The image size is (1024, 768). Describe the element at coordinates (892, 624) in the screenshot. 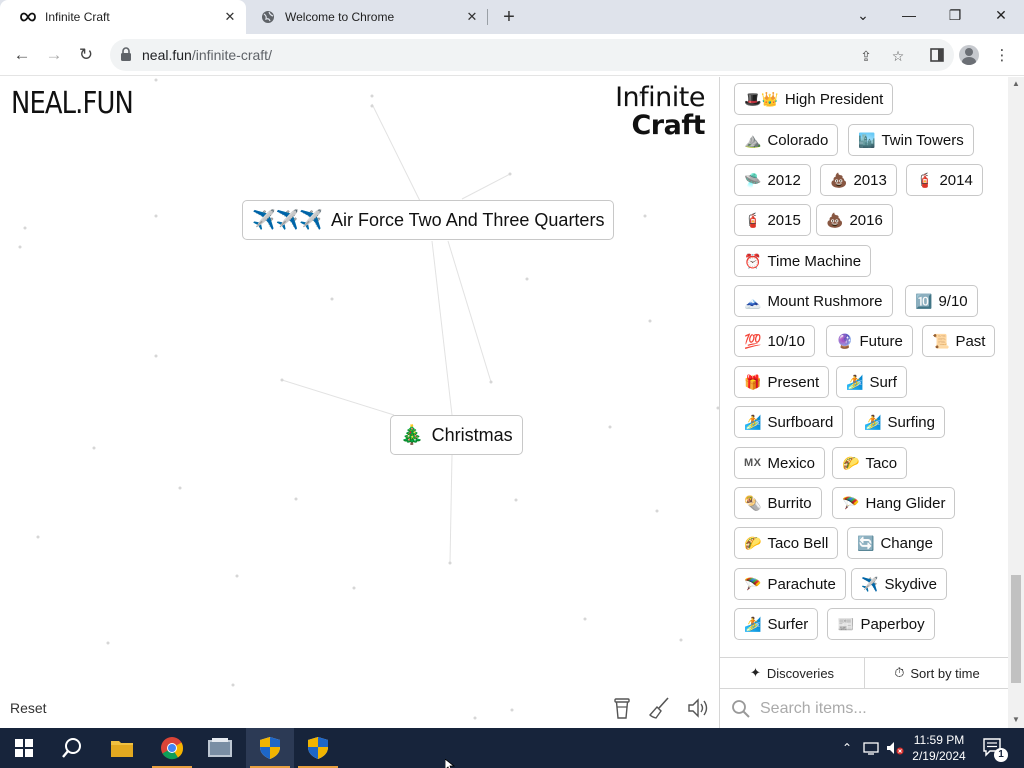

I see `item-label: Paperboy` at that location.